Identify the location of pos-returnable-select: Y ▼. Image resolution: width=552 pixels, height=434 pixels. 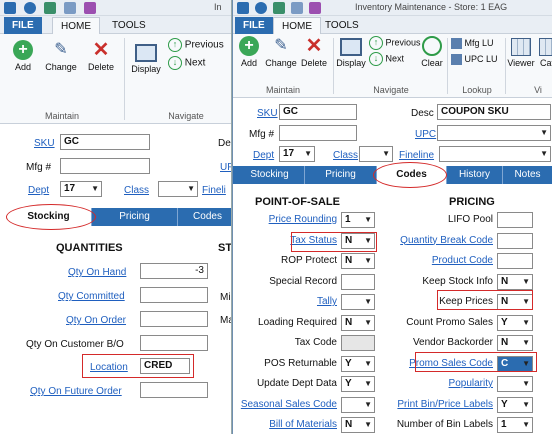
(358, 363).